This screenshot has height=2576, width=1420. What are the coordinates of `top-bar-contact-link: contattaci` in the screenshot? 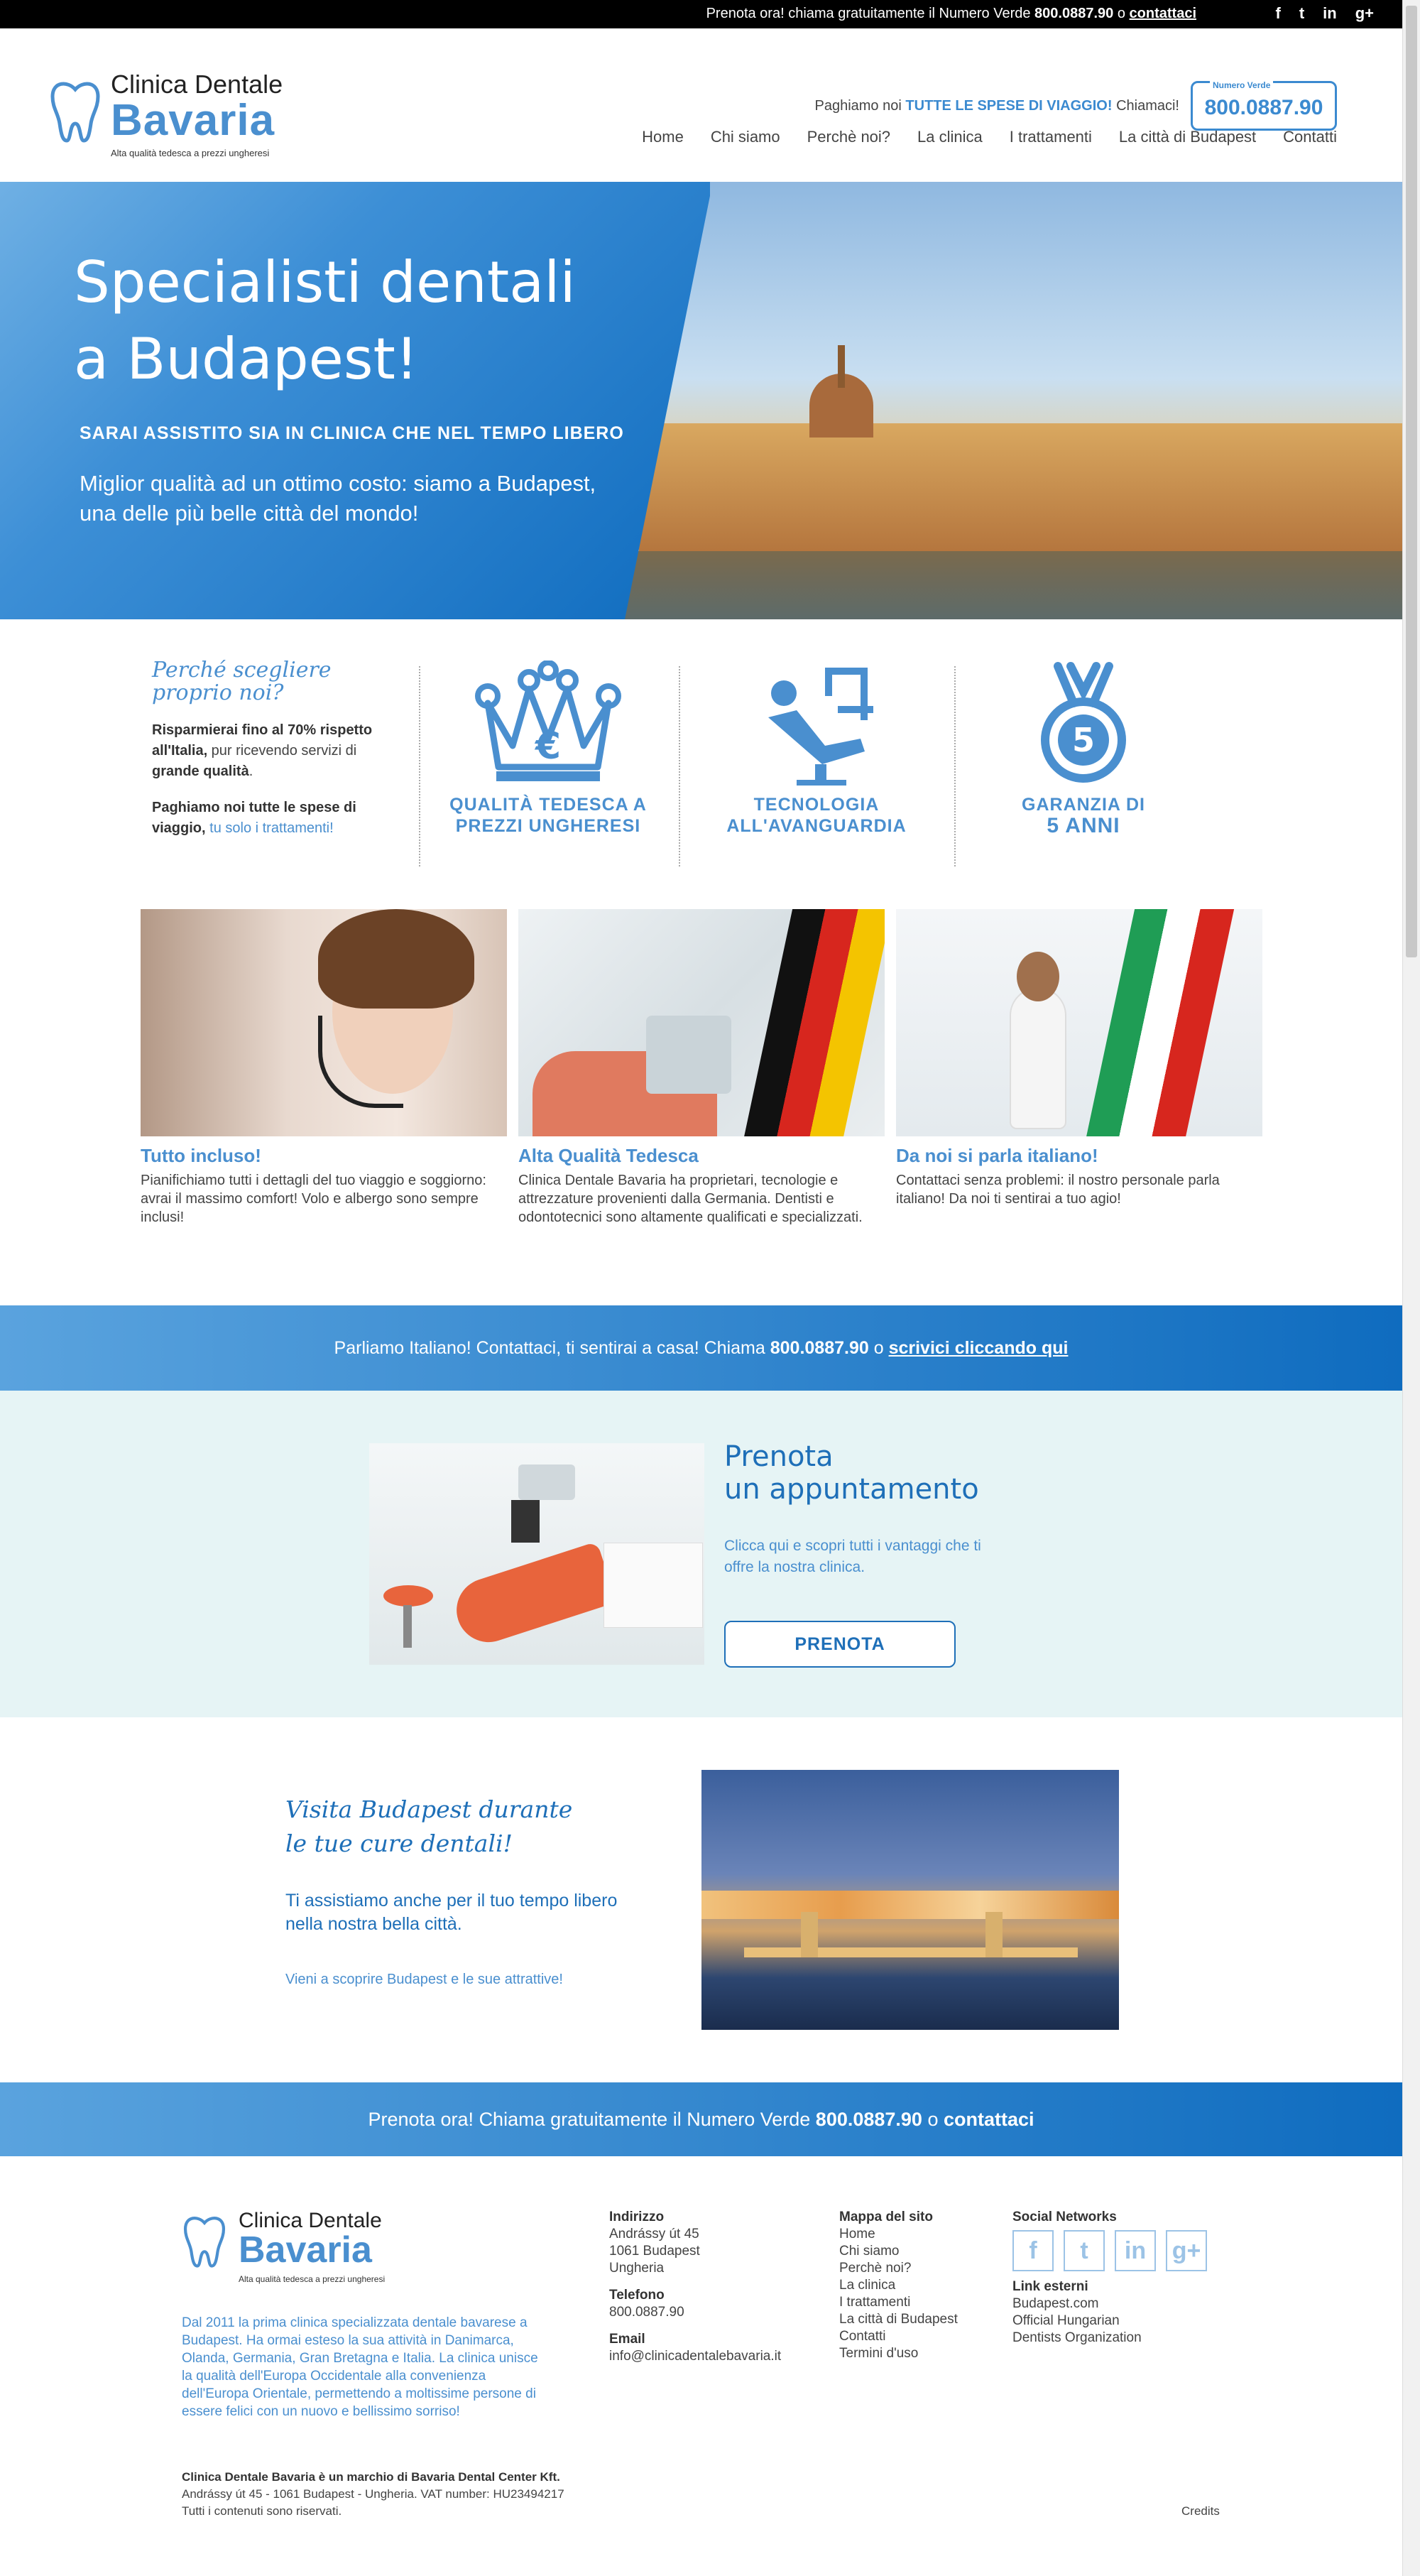 It's located at (1163, 14).